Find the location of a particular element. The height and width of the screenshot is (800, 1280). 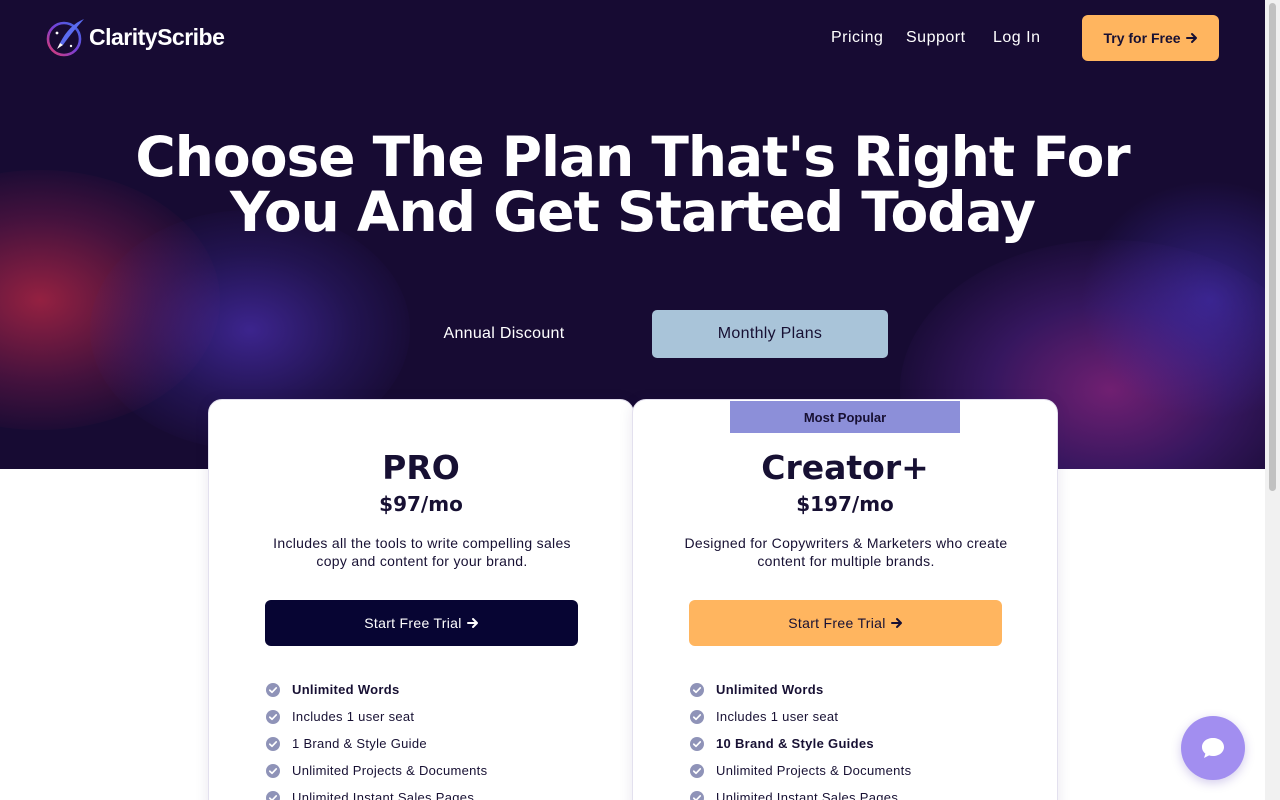

plan-name: PRO is located at coordinates (421, 467).